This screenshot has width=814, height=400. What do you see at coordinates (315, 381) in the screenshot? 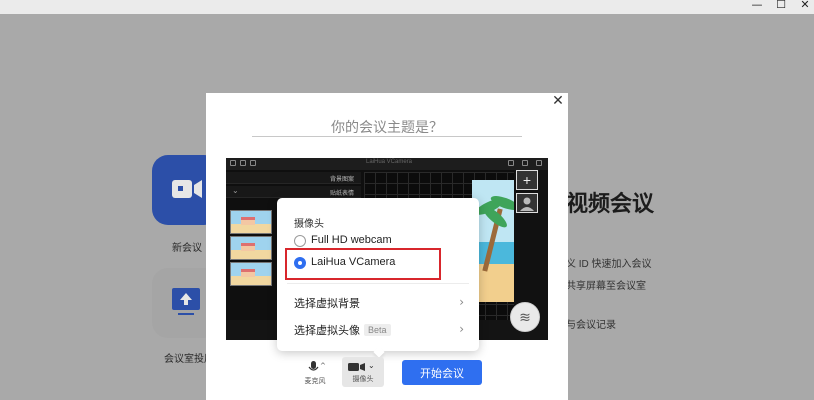
I see `microphone-label: 麦克风` at bounding box center [315, 381].